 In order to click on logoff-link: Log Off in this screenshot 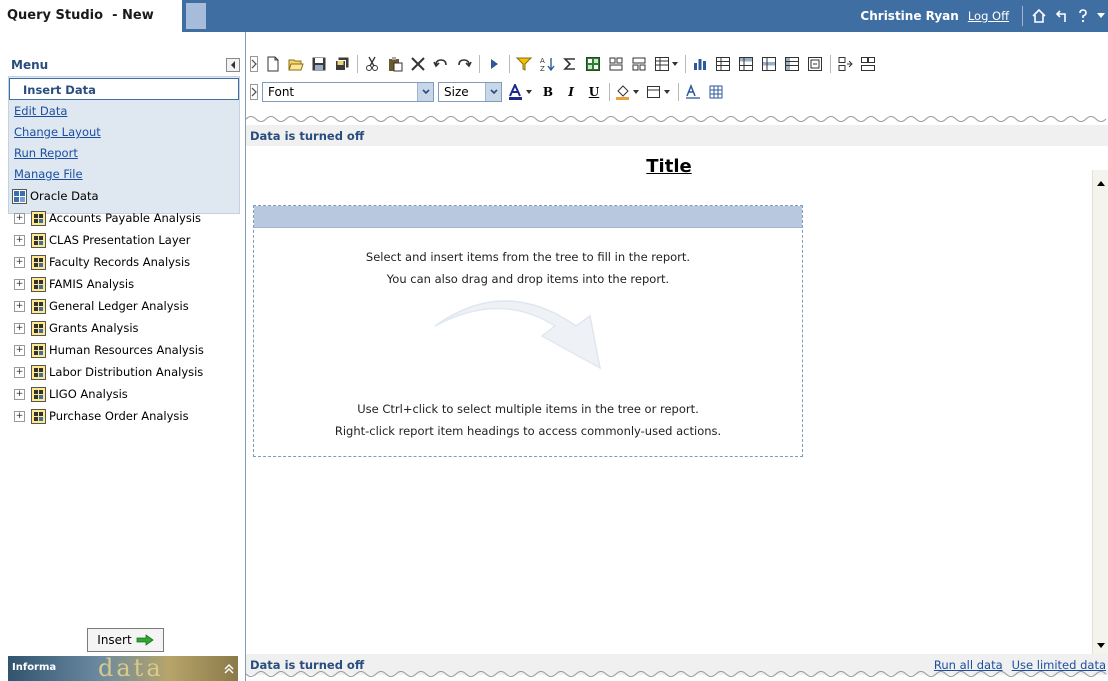, I will do `click(988, 16)`.